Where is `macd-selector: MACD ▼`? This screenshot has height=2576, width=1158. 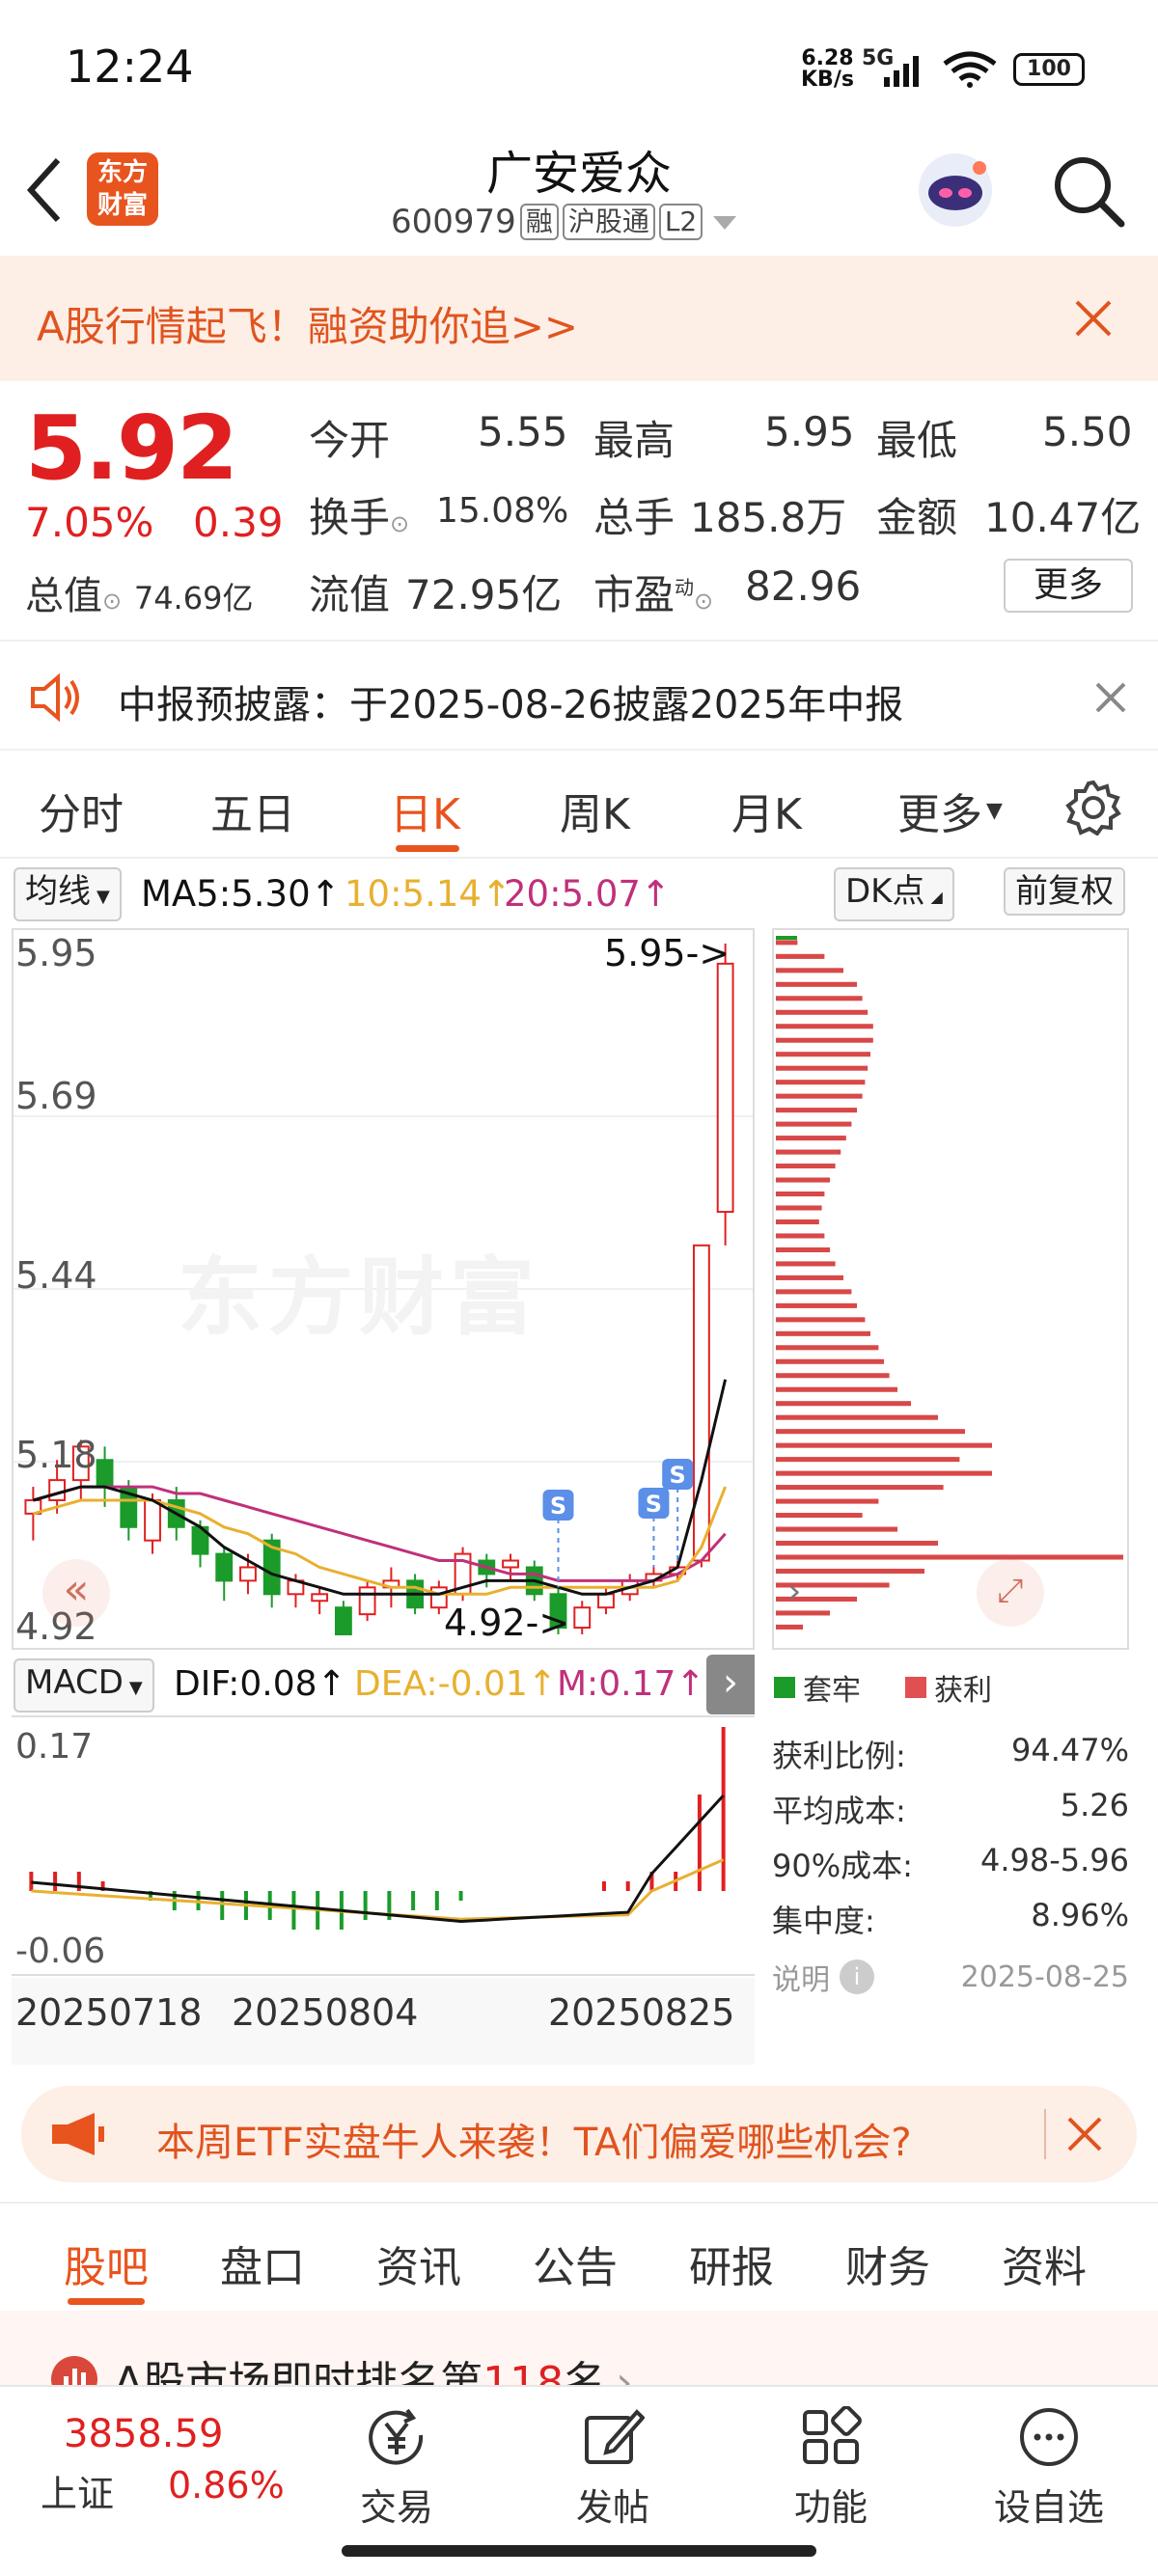 macd-selector: MACD ▼ is located at coordinates (84, 1685).